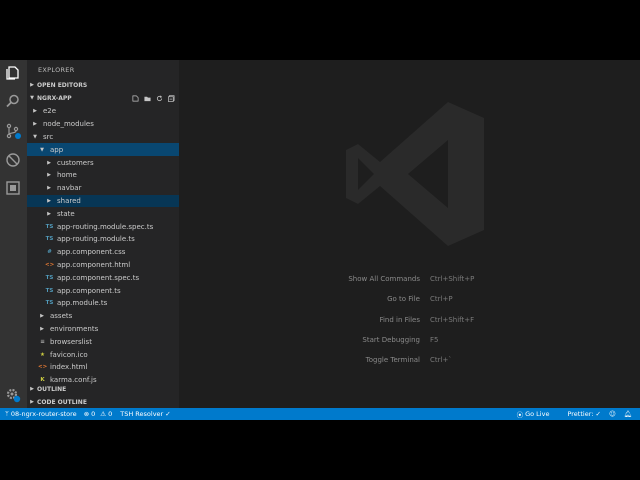 Image resolution: width=640 pixels, height=480 pixels. I want to click on tree-folder: ▶ navbar, so click(103, 188).